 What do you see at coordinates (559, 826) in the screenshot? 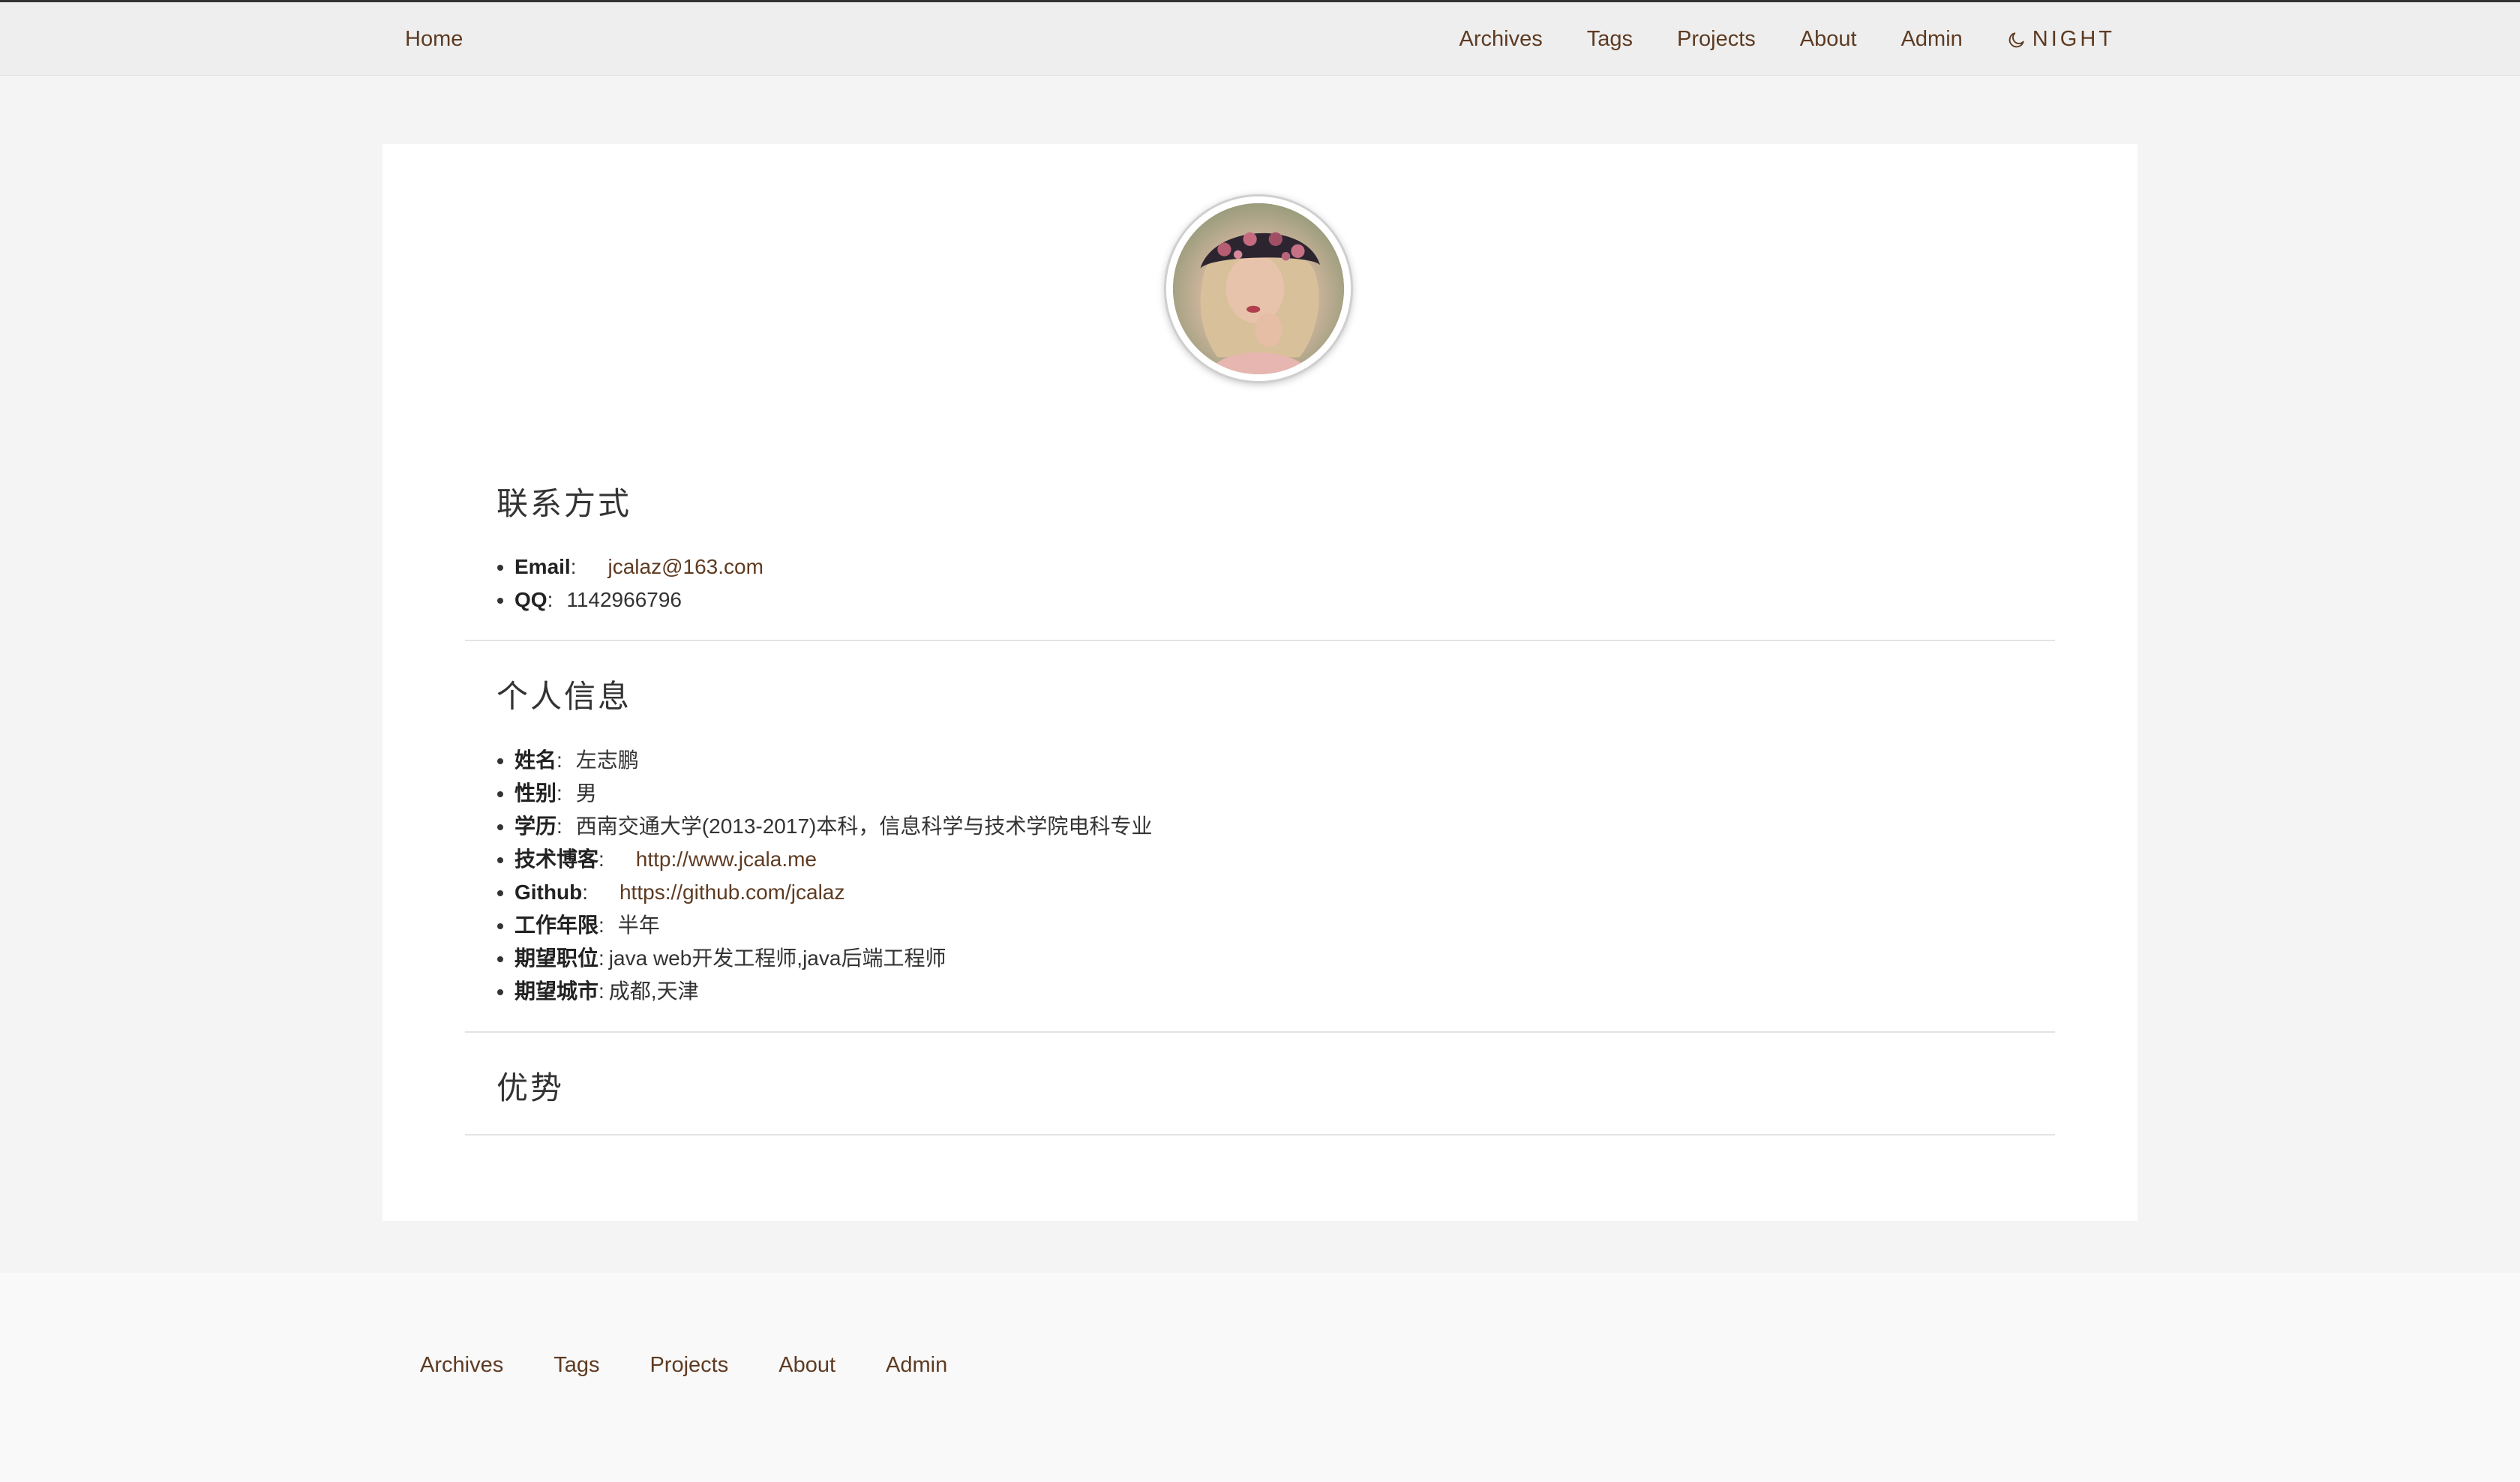
I see `education-sep: :` at bounding box center [559, 826].